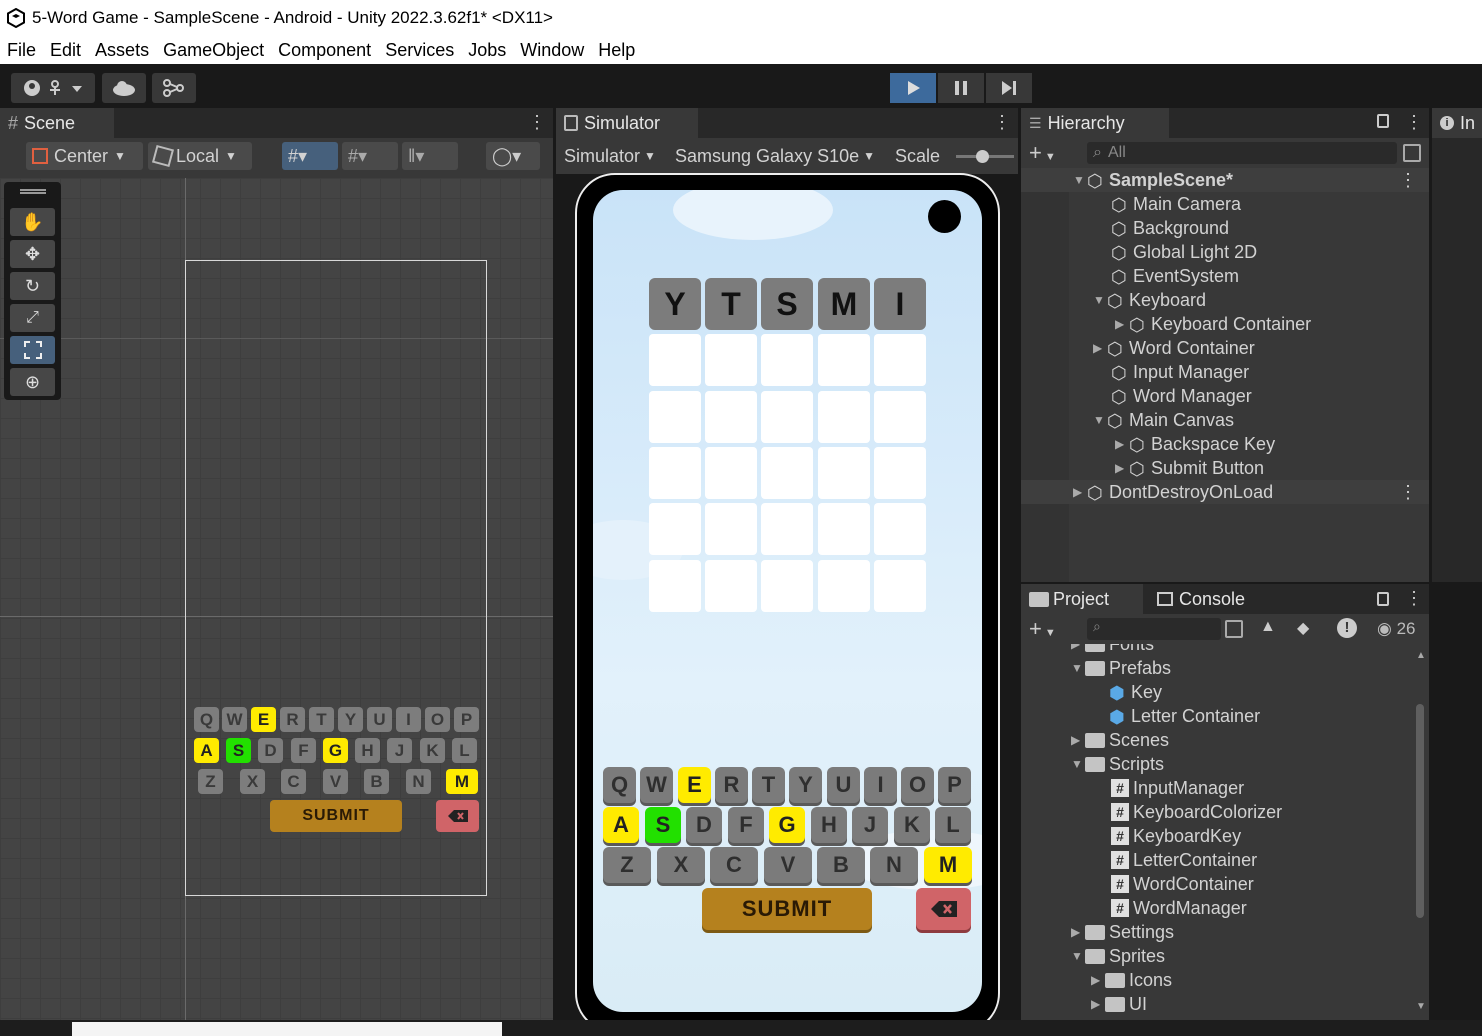  I want to click on menu-edit: Edit, so click(65, 50).